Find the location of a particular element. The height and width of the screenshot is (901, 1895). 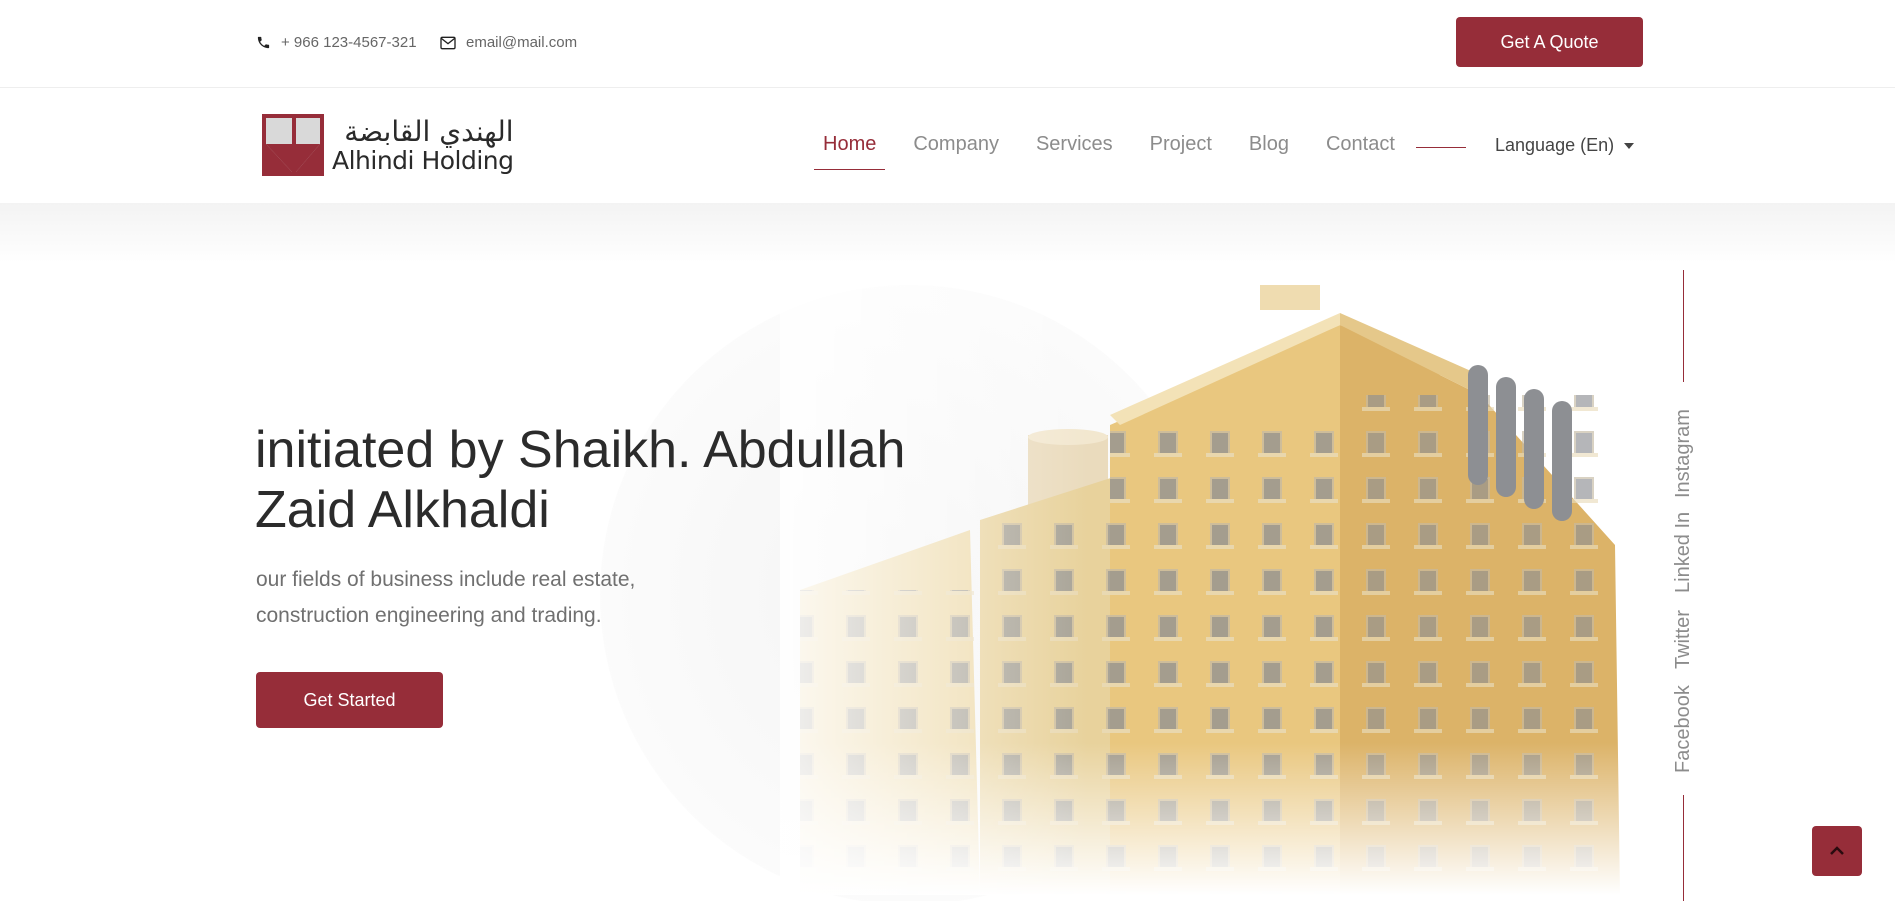

email-contact: email@mail.com is located at coordinates (508, 42).